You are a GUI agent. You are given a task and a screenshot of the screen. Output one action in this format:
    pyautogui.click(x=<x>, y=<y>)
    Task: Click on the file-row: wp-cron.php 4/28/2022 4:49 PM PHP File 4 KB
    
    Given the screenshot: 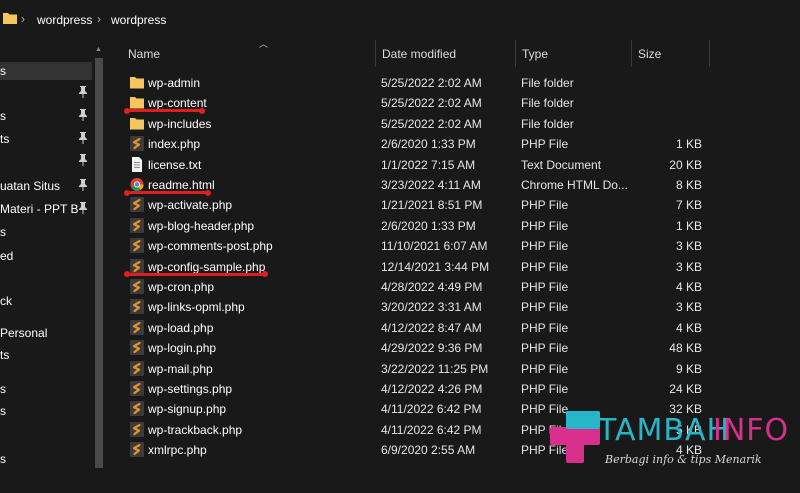 What is the action you would take?
    pyautogui.click(x=453, y=286)
    